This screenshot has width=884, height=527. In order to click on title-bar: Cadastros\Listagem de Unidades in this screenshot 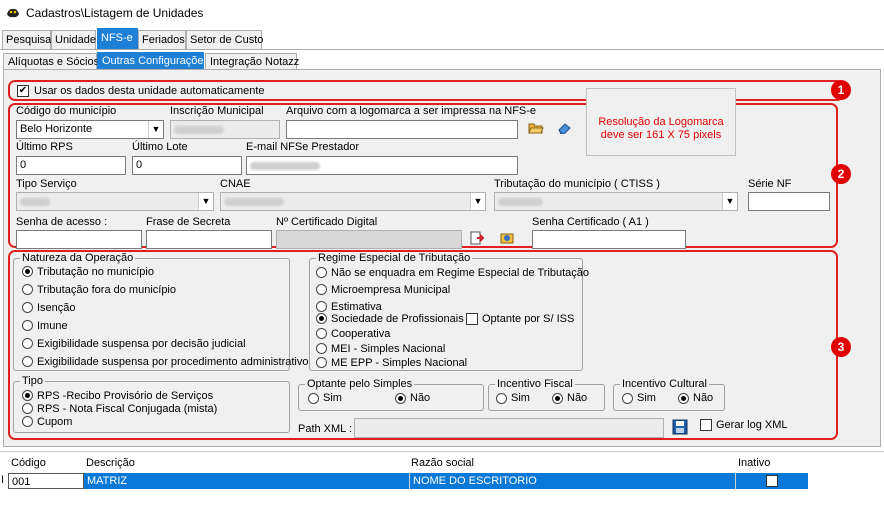, I will do `click(442, 14)`.